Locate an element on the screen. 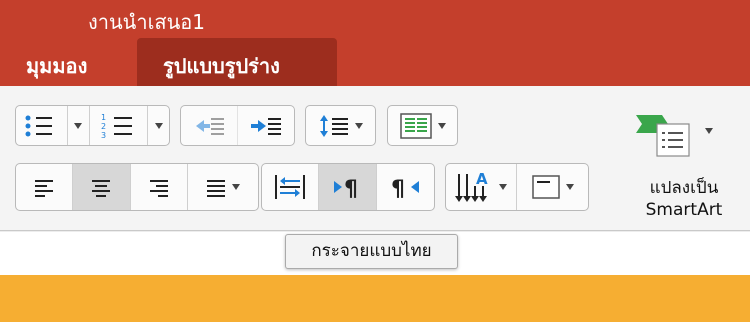 The height and width of the screenshot is (322, 750). increase-indent-button is located at coordinates (266, 125).